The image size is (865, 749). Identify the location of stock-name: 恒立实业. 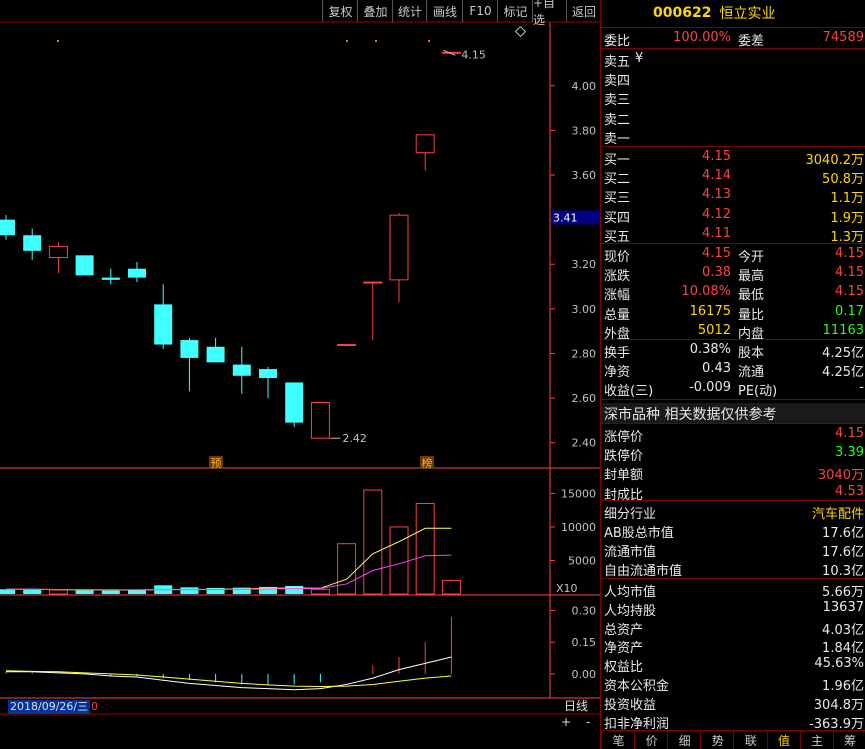
(747, 14).